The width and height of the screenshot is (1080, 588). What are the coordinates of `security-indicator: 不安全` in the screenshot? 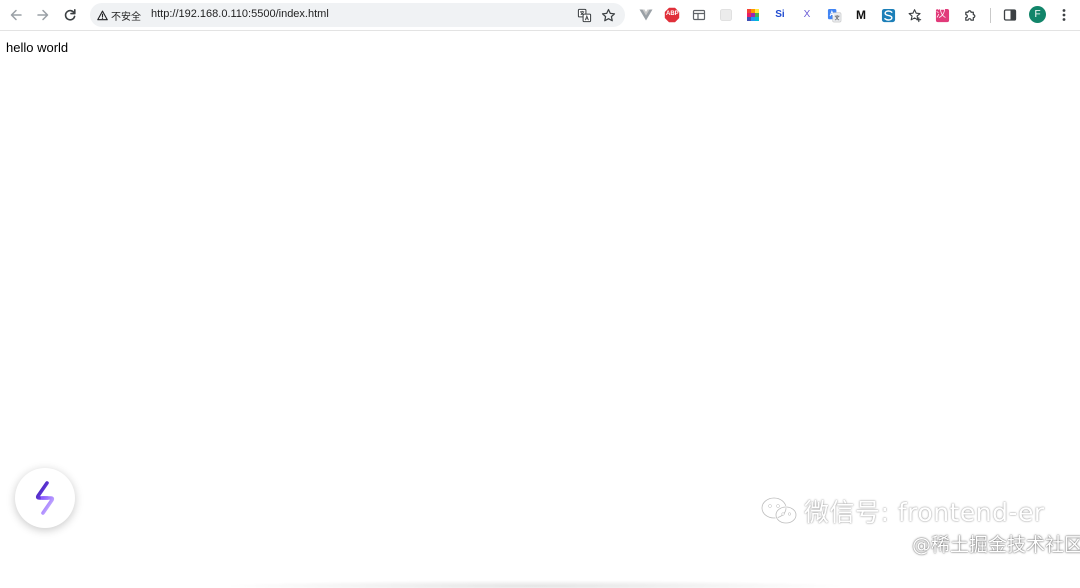 It's located at (119, 15).